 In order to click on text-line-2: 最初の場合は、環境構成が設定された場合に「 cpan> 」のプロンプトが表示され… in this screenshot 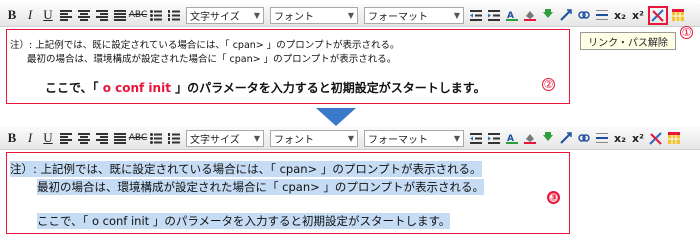, I will do `click(212, 59)`.